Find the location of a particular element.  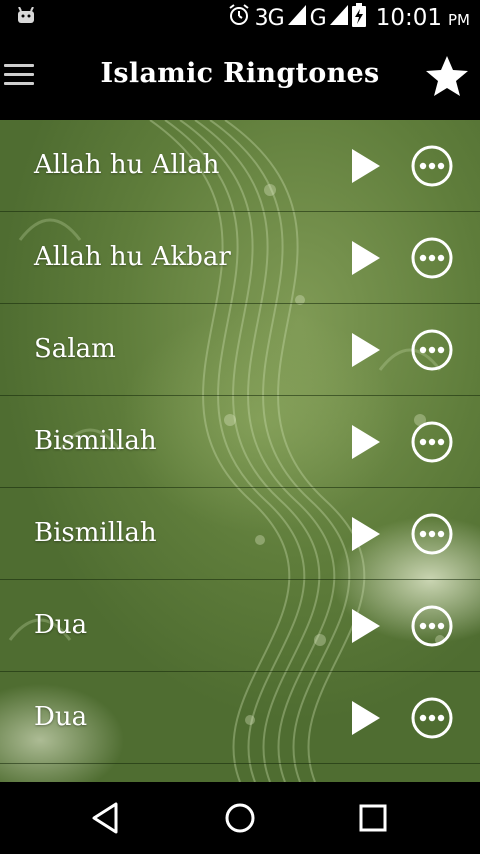

back-icon is located at coordinates (106, 818).